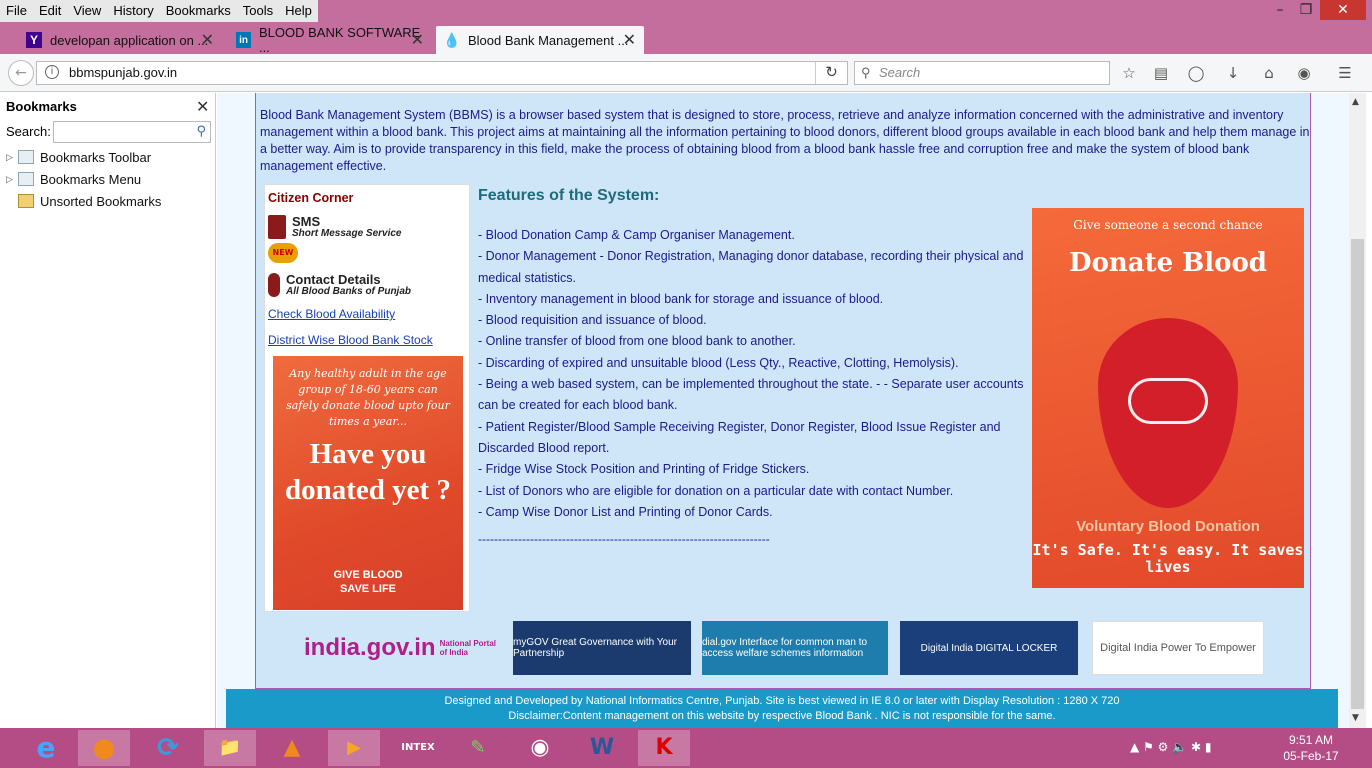  Describe the element at coordinates (831, 73) in the screenshot. I see `reload-icon: ↻` at that location.